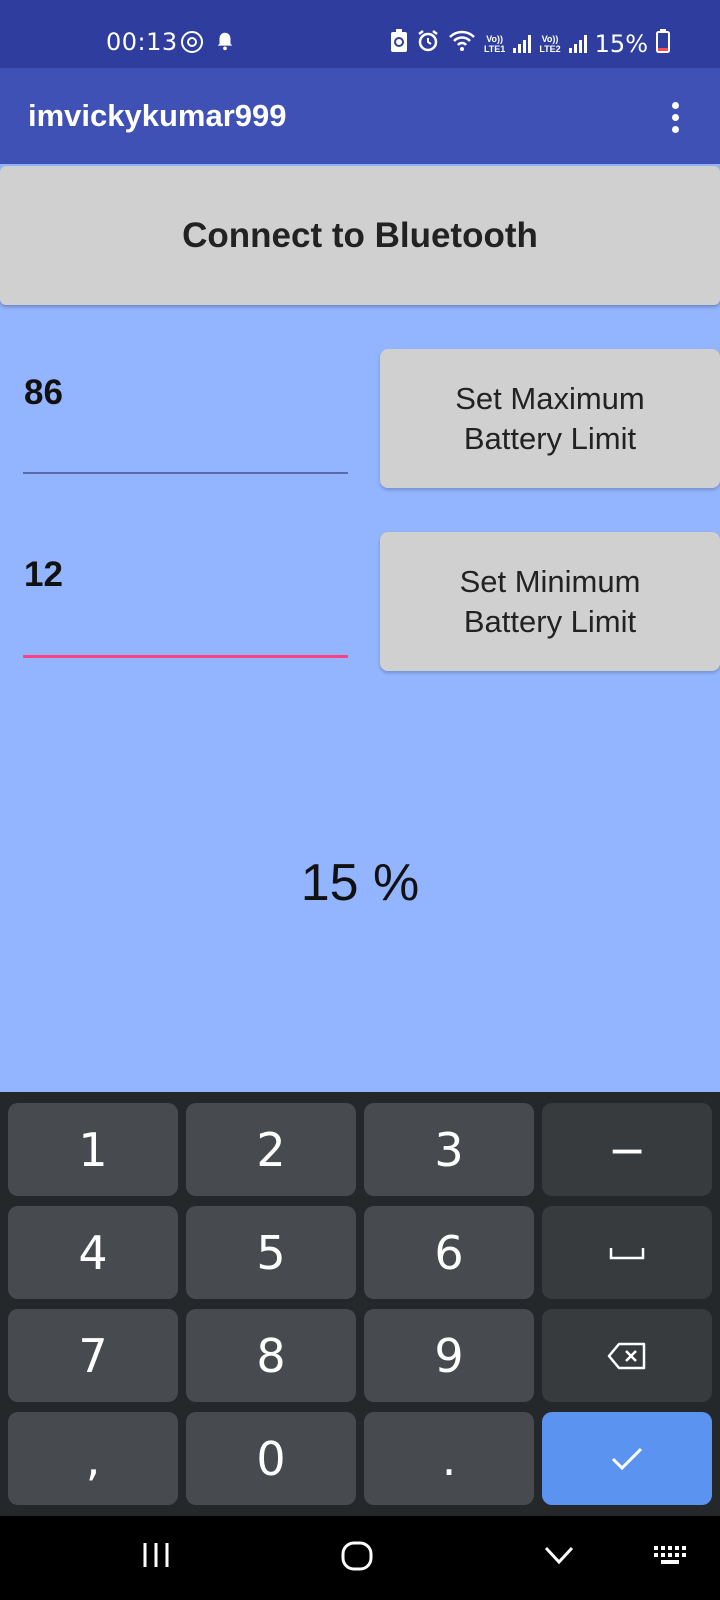 The width and height of the screenshot is (720, 1600). Describe the element at coordinates (271, 1355) in the screenshot. I see `key-8: 8` at that location.